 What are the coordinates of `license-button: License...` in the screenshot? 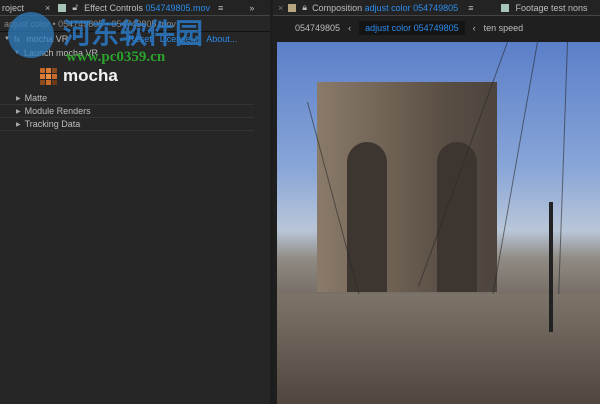 It's located at (179, 39).